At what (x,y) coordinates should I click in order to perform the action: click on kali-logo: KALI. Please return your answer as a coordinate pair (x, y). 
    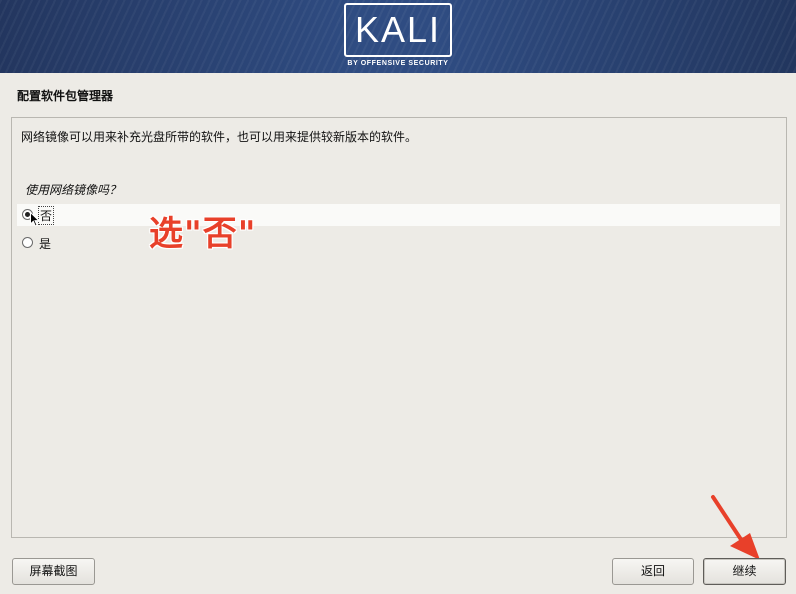
    Looking at the image, I should click on (398, 30).